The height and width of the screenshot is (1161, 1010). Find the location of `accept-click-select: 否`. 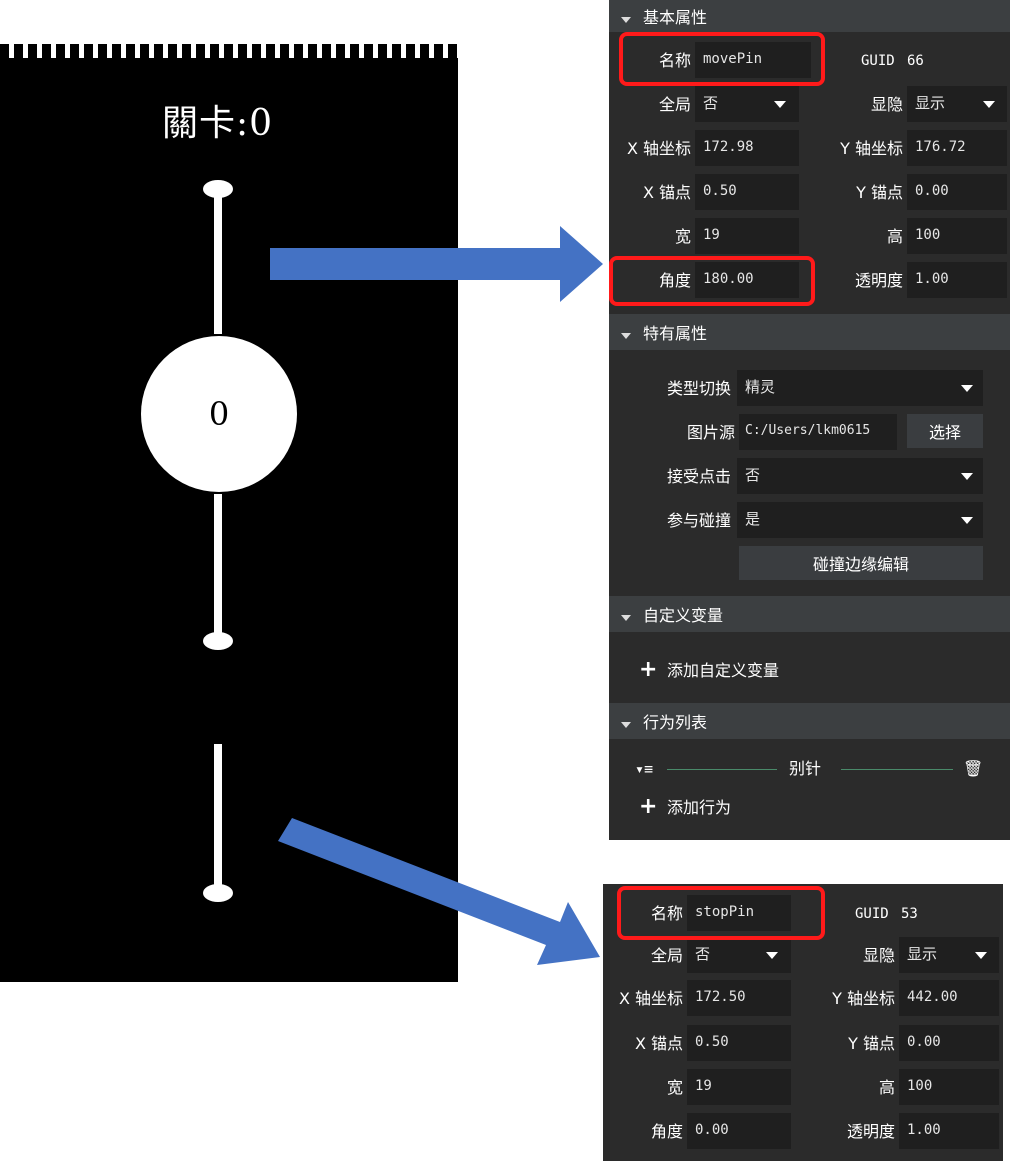

accept-click-select: 否 is located at coordinates (860, 476).